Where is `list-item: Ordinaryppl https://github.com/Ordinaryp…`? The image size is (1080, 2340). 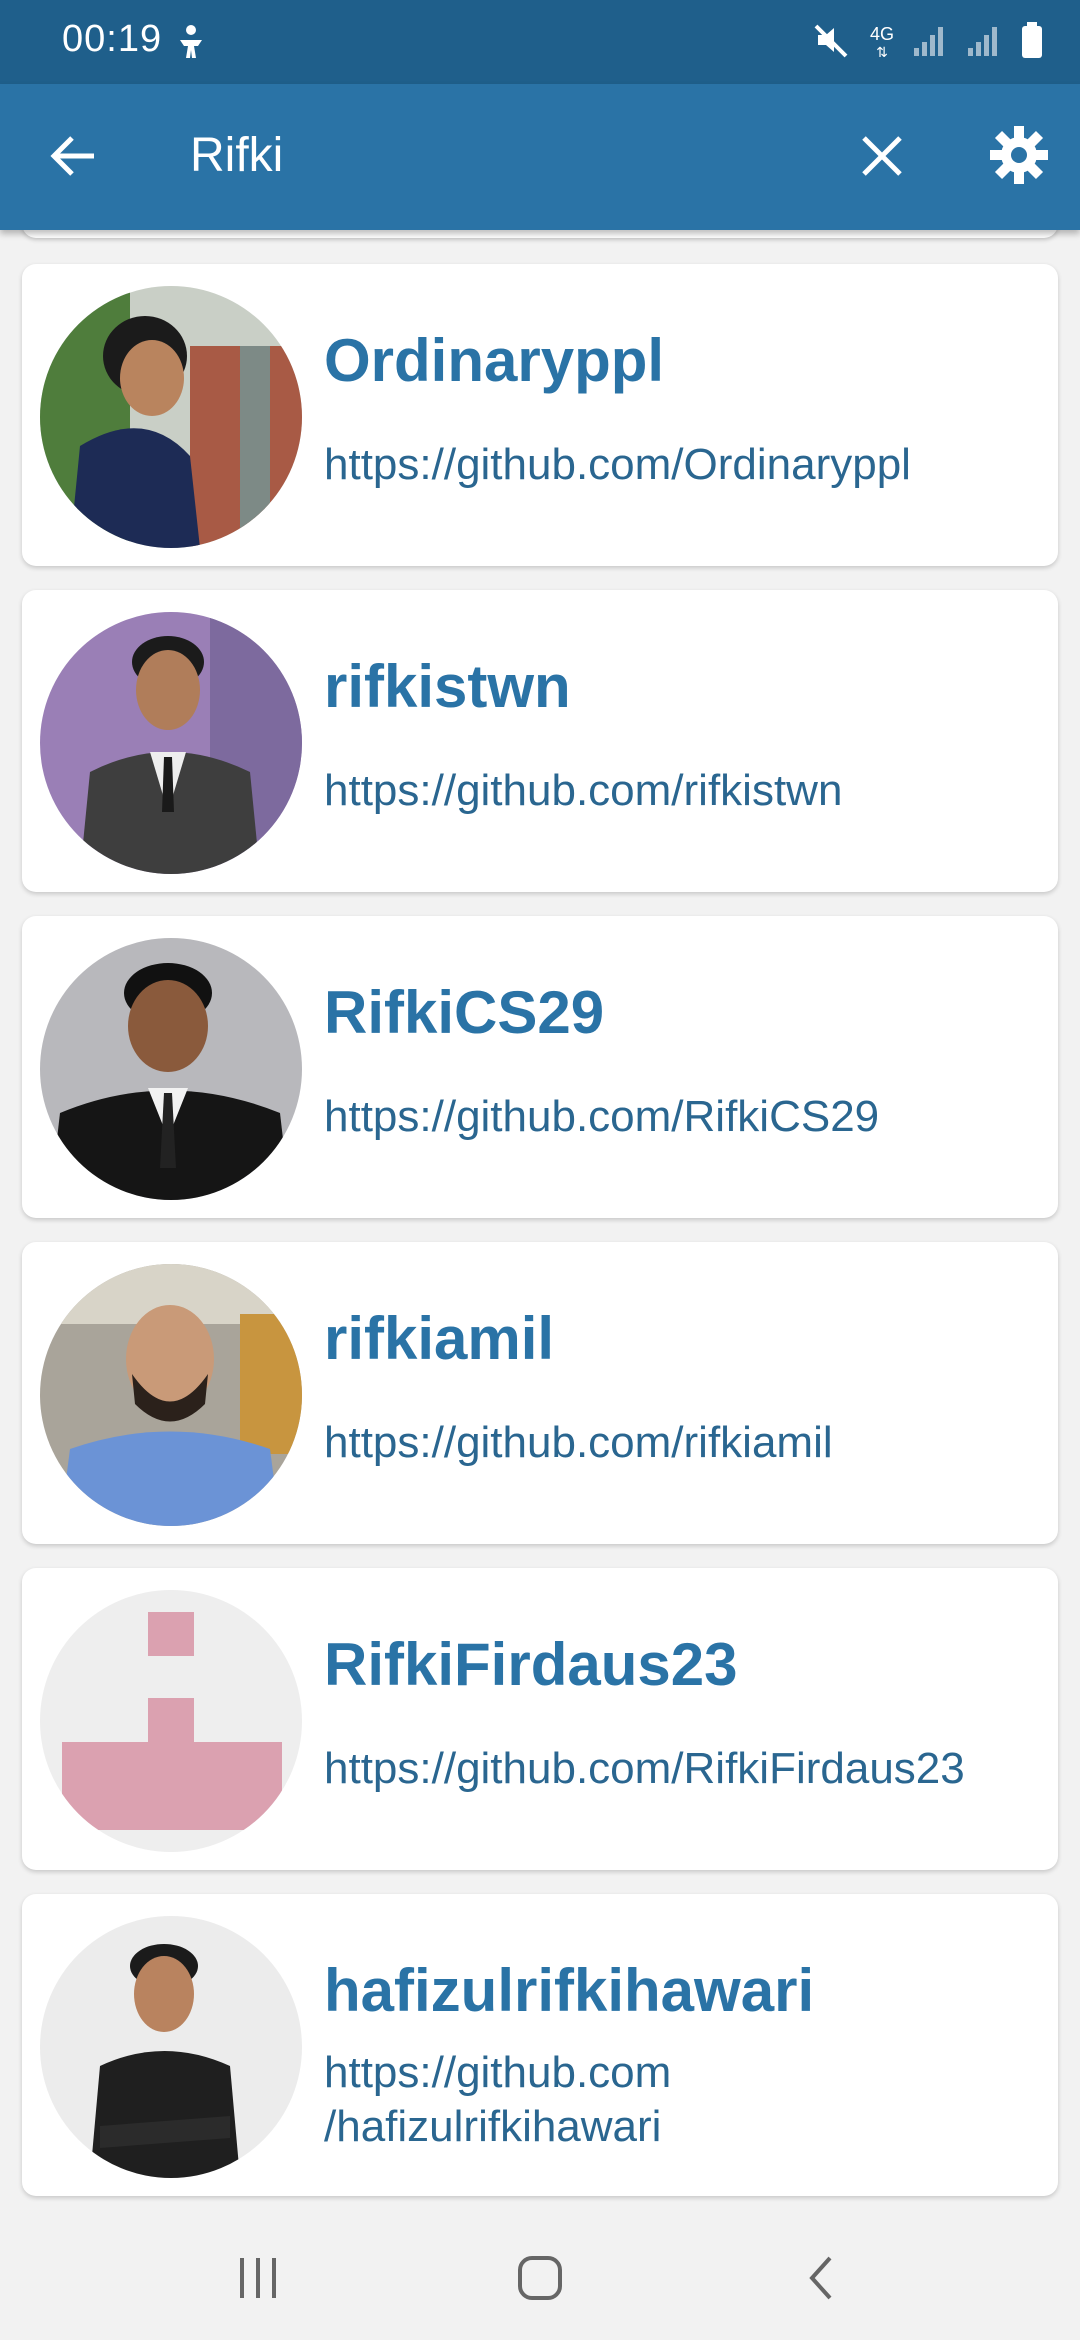
list-item: Ordinaryppl https://github.com/Ordinaryp… is located at coordinates (540, 415).